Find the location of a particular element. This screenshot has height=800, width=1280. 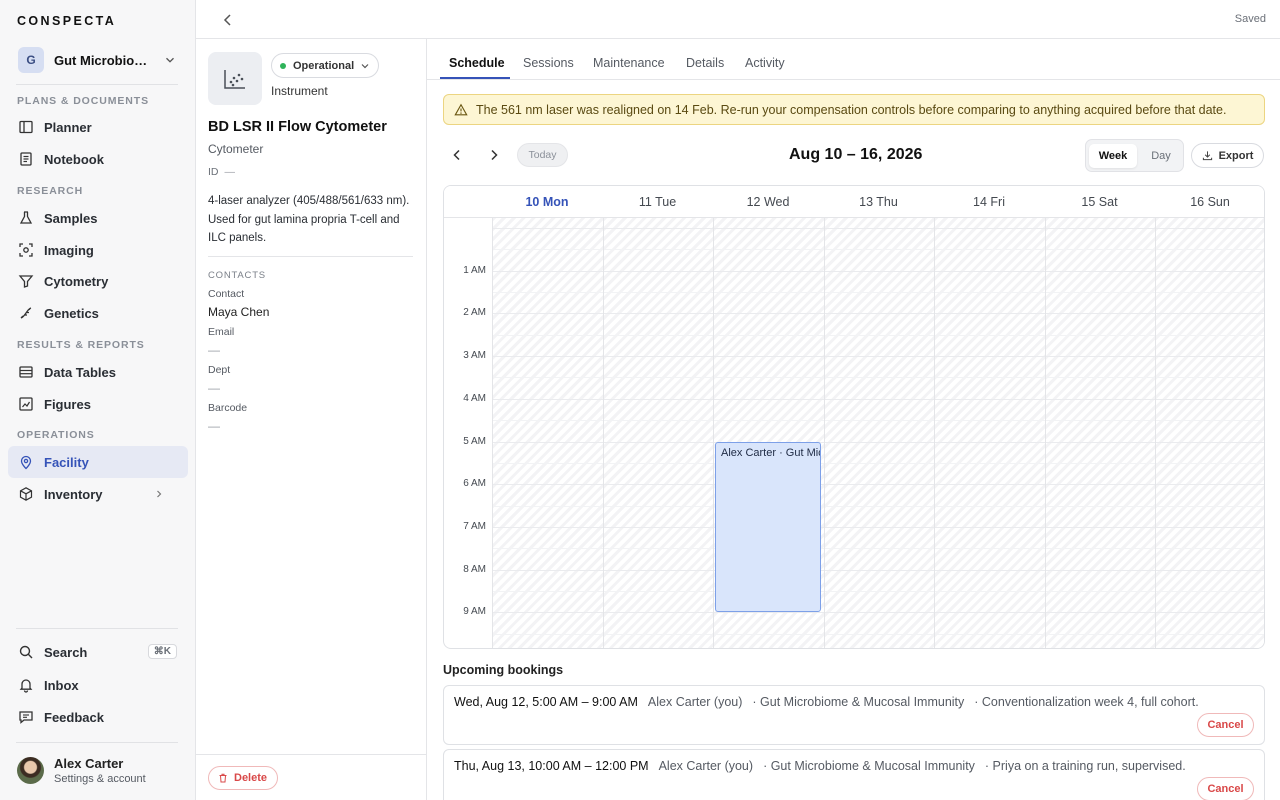

previous-week-icon is located at coordinates (457, 155).